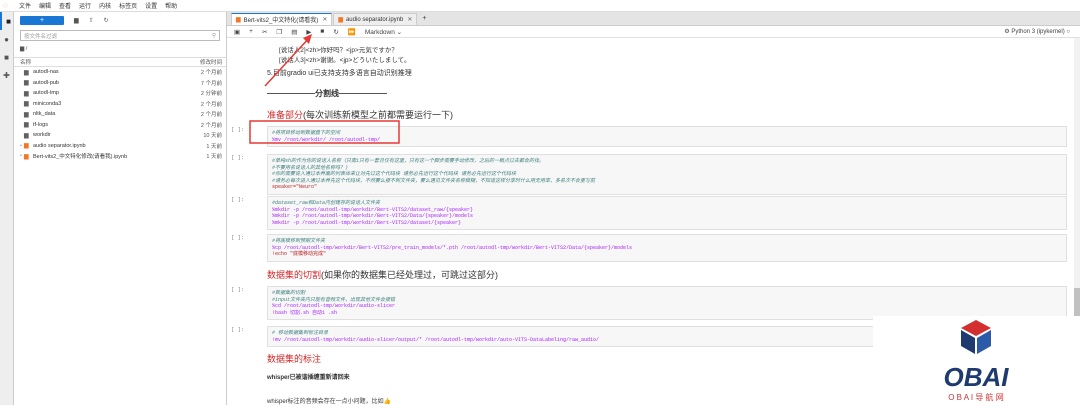  Describe the element at coordinates (976, 397) in the screenshot. I see `brand-tagline: O B A I 导 航 网` at that location.